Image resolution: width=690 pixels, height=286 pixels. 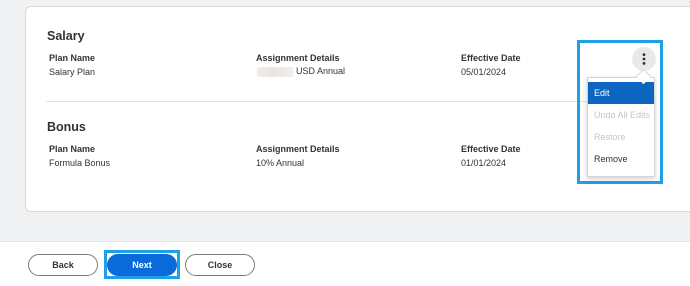 What do you see at coordinates (72, 149) in the screenshot?
I see `bonus-plan-name-header: Plan Name` at bounding box center [72, 149].